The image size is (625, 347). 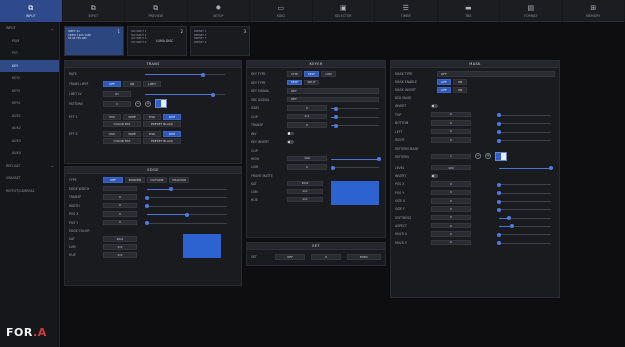 What do you see at coordinates (478, 156) in the screenshot?
I see `minus-icon: −` at bounding box center [478, 156].